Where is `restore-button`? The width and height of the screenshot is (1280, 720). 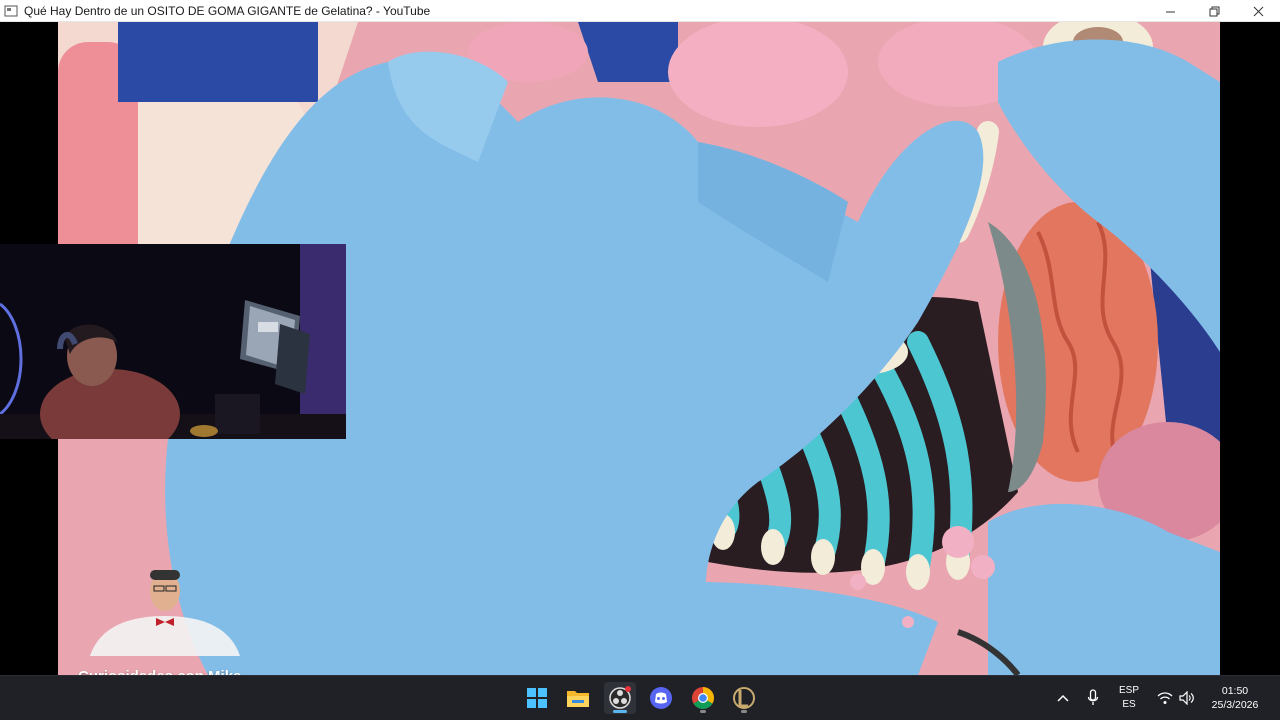 restore-button is located at coordinates (1214, 11).